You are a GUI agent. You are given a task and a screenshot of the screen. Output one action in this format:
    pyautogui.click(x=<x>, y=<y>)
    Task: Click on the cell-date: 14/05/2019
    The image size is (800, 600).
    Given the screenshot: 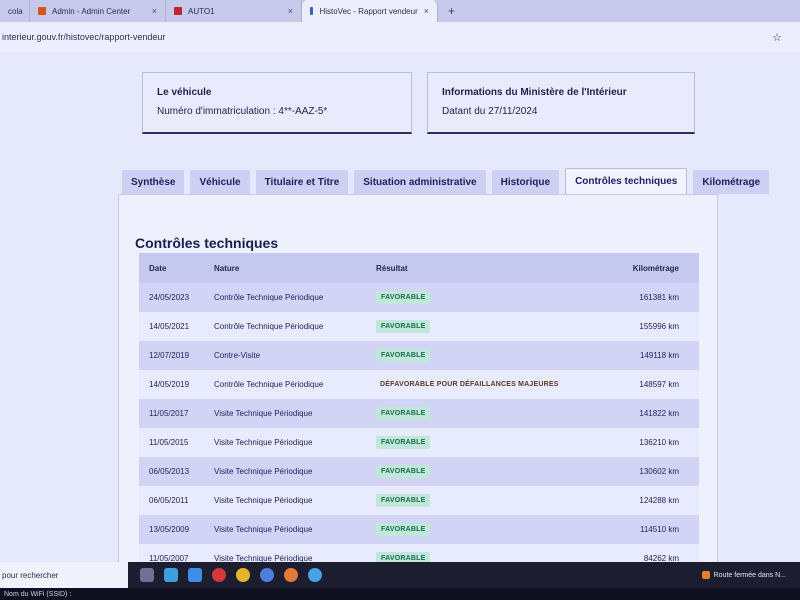 What is the action you would take?
    pyautogui.click(x=169, y=384)
    